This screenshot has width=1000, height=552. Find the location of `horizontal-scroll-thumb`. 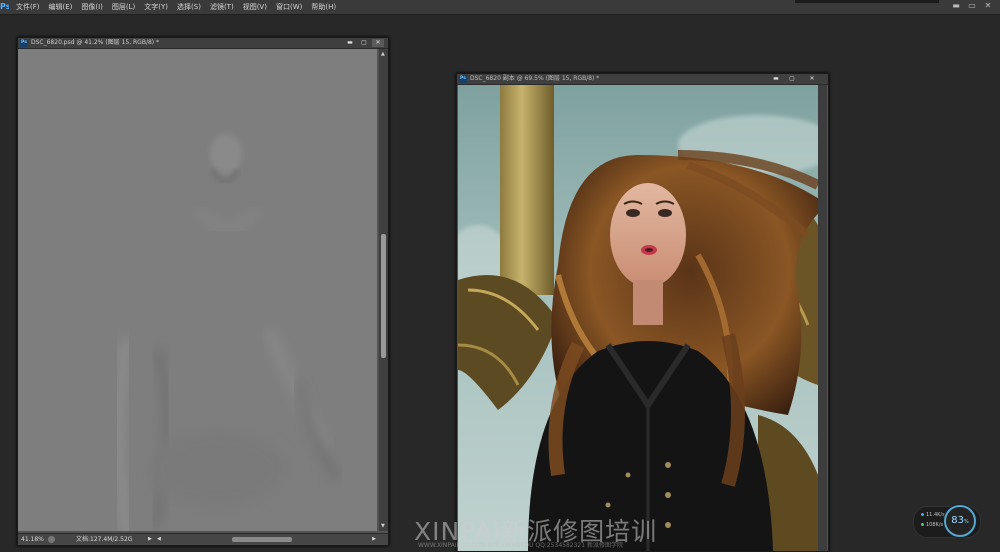

horizontal-scroll-thumb is located at coordinates (262, 539).